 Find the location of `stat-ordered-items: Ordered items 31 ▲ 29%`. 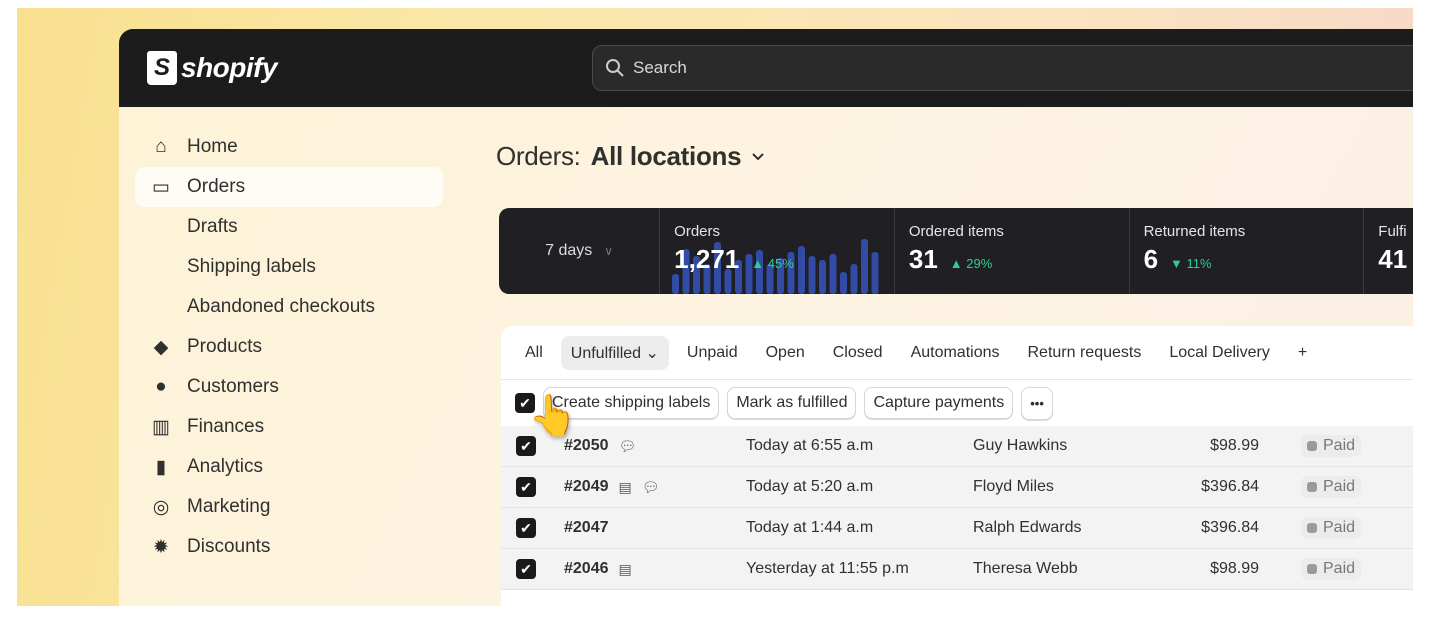

stat-ordered-items: Ordered items 31 ▲ 29% is located at coordinates (1012, 251).